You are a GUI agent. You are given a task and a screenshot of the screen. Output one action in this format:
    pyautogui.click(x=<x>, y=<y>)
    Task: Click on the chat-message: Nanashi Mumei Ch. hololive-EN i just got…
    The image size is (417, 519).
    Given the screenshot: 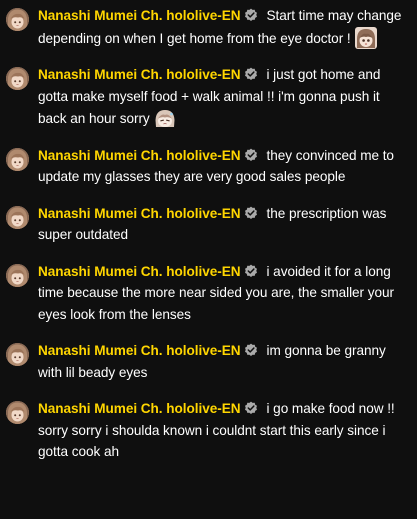 What is the action you would take?
    pyautogui.click(x=208, y=97)
    